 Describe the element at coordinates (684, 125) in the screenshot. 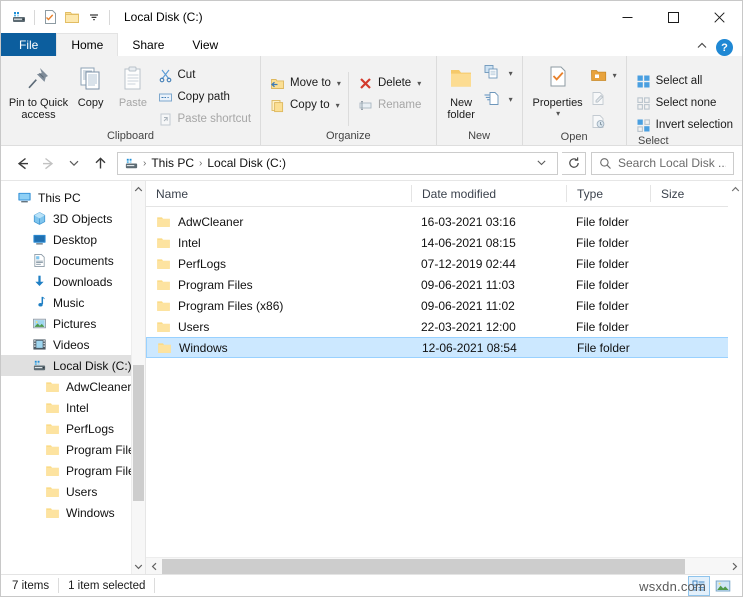

I see `invert-selection-button: Invert selection` at that location.